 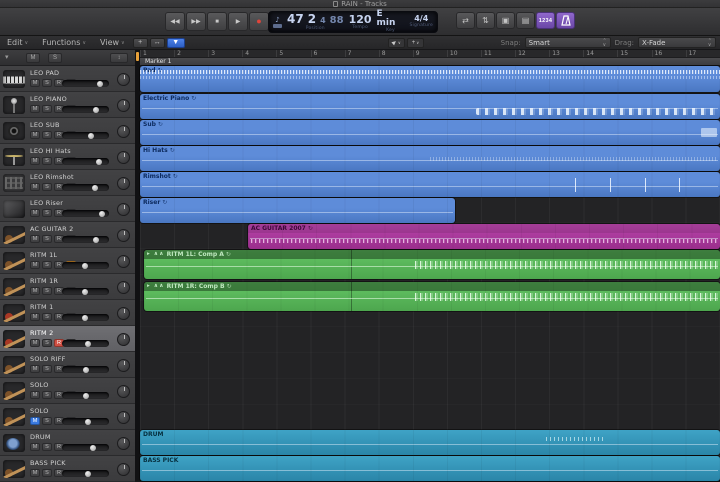 I want to click on track-row: LEO SUBMSRI, so click(x=67, y=131).